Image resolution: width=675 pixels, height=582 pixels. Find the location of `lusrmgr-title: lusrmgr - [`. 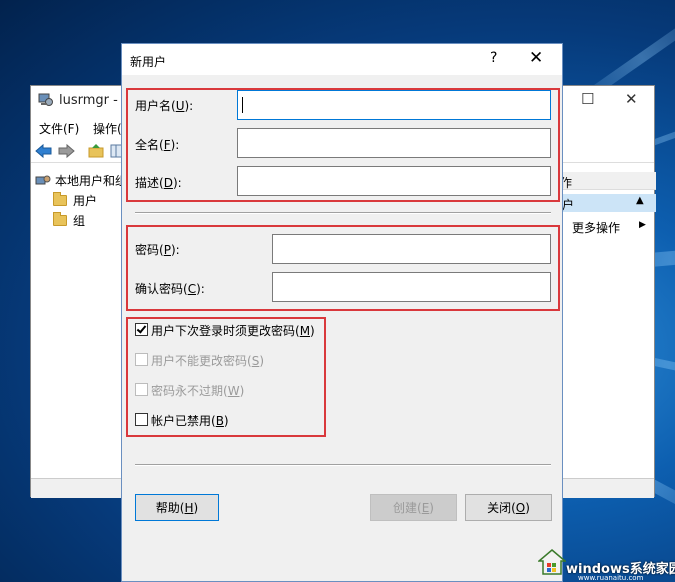

lusrmgr-title: lusrmgr - [ is located at coordinates (93, 100).